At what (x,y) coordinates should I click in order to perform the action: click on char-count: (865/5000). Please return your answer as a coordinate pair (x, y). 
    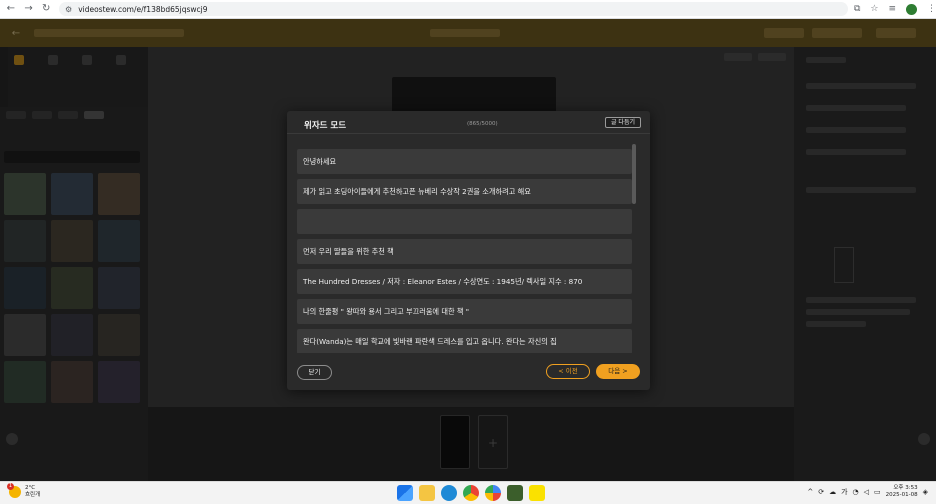
    Looking at the image, I should click on (482, 124).